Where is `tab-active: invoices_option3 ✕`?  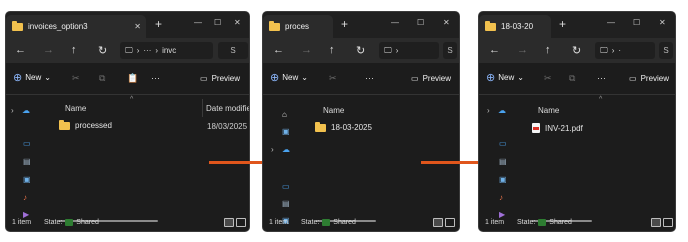
tab-active: invoices_option3 ✕ is located at coordinates (76, 26).